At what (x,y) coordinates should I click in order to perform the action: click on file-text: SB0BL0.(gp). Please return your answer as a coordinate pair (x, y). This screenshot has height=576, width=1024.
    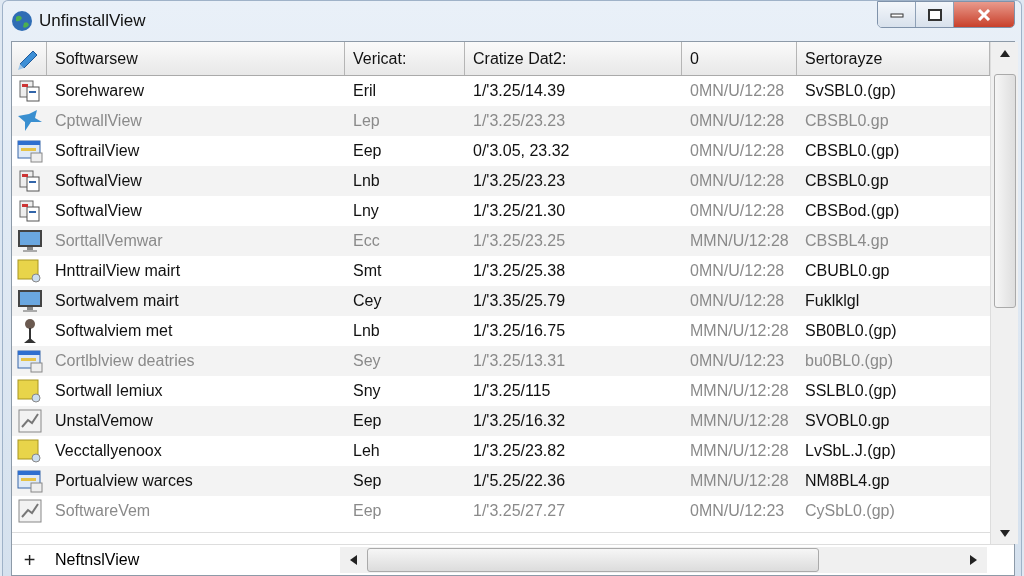
    Looking at the image, I should click on (851, 331).